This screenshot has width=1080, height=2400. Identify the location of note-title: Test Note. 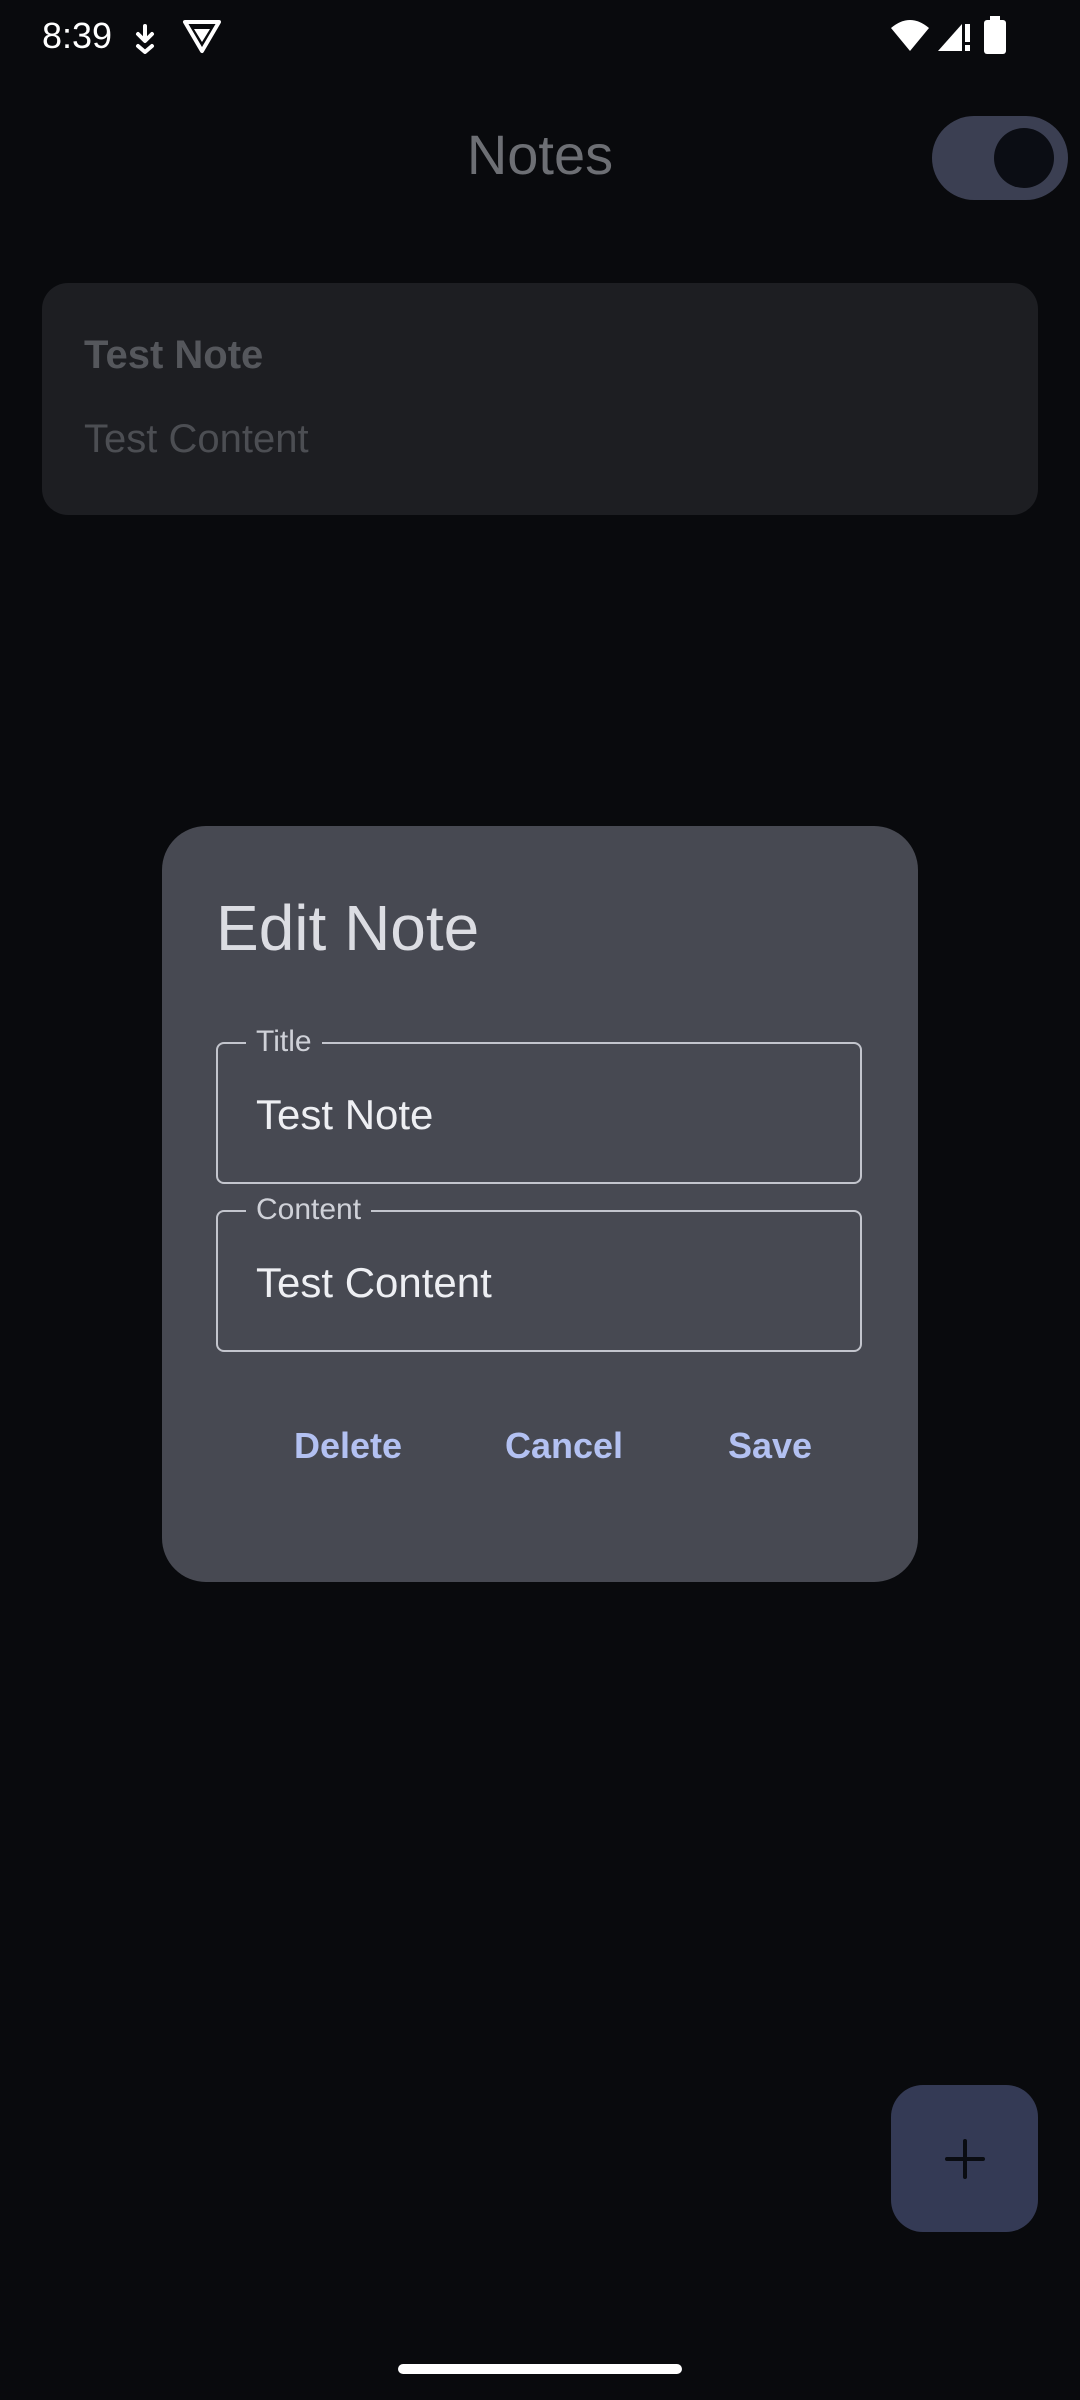
(174, 355).